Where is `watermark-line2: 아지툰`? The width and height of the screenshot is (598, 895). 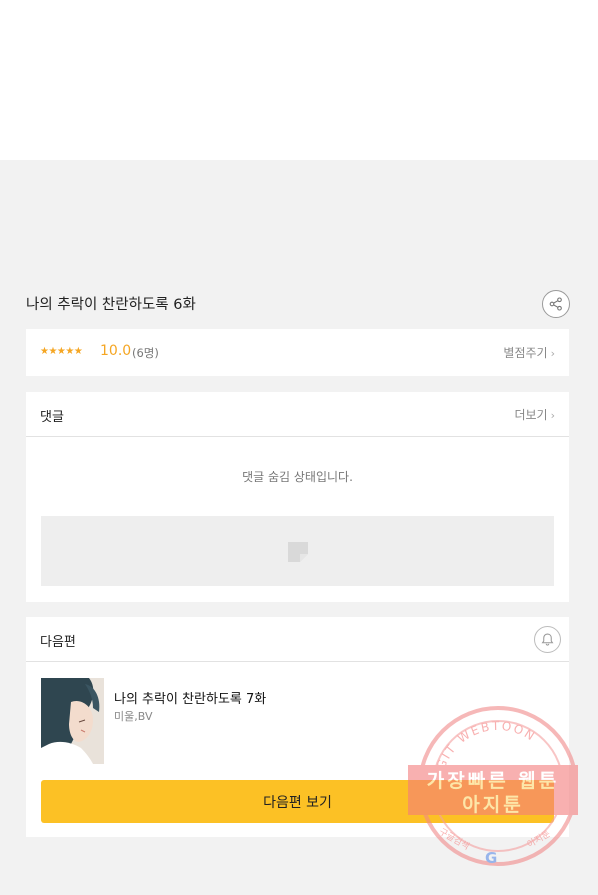 watermark-line2: 아지툰 is located at coordinates (493, 805).